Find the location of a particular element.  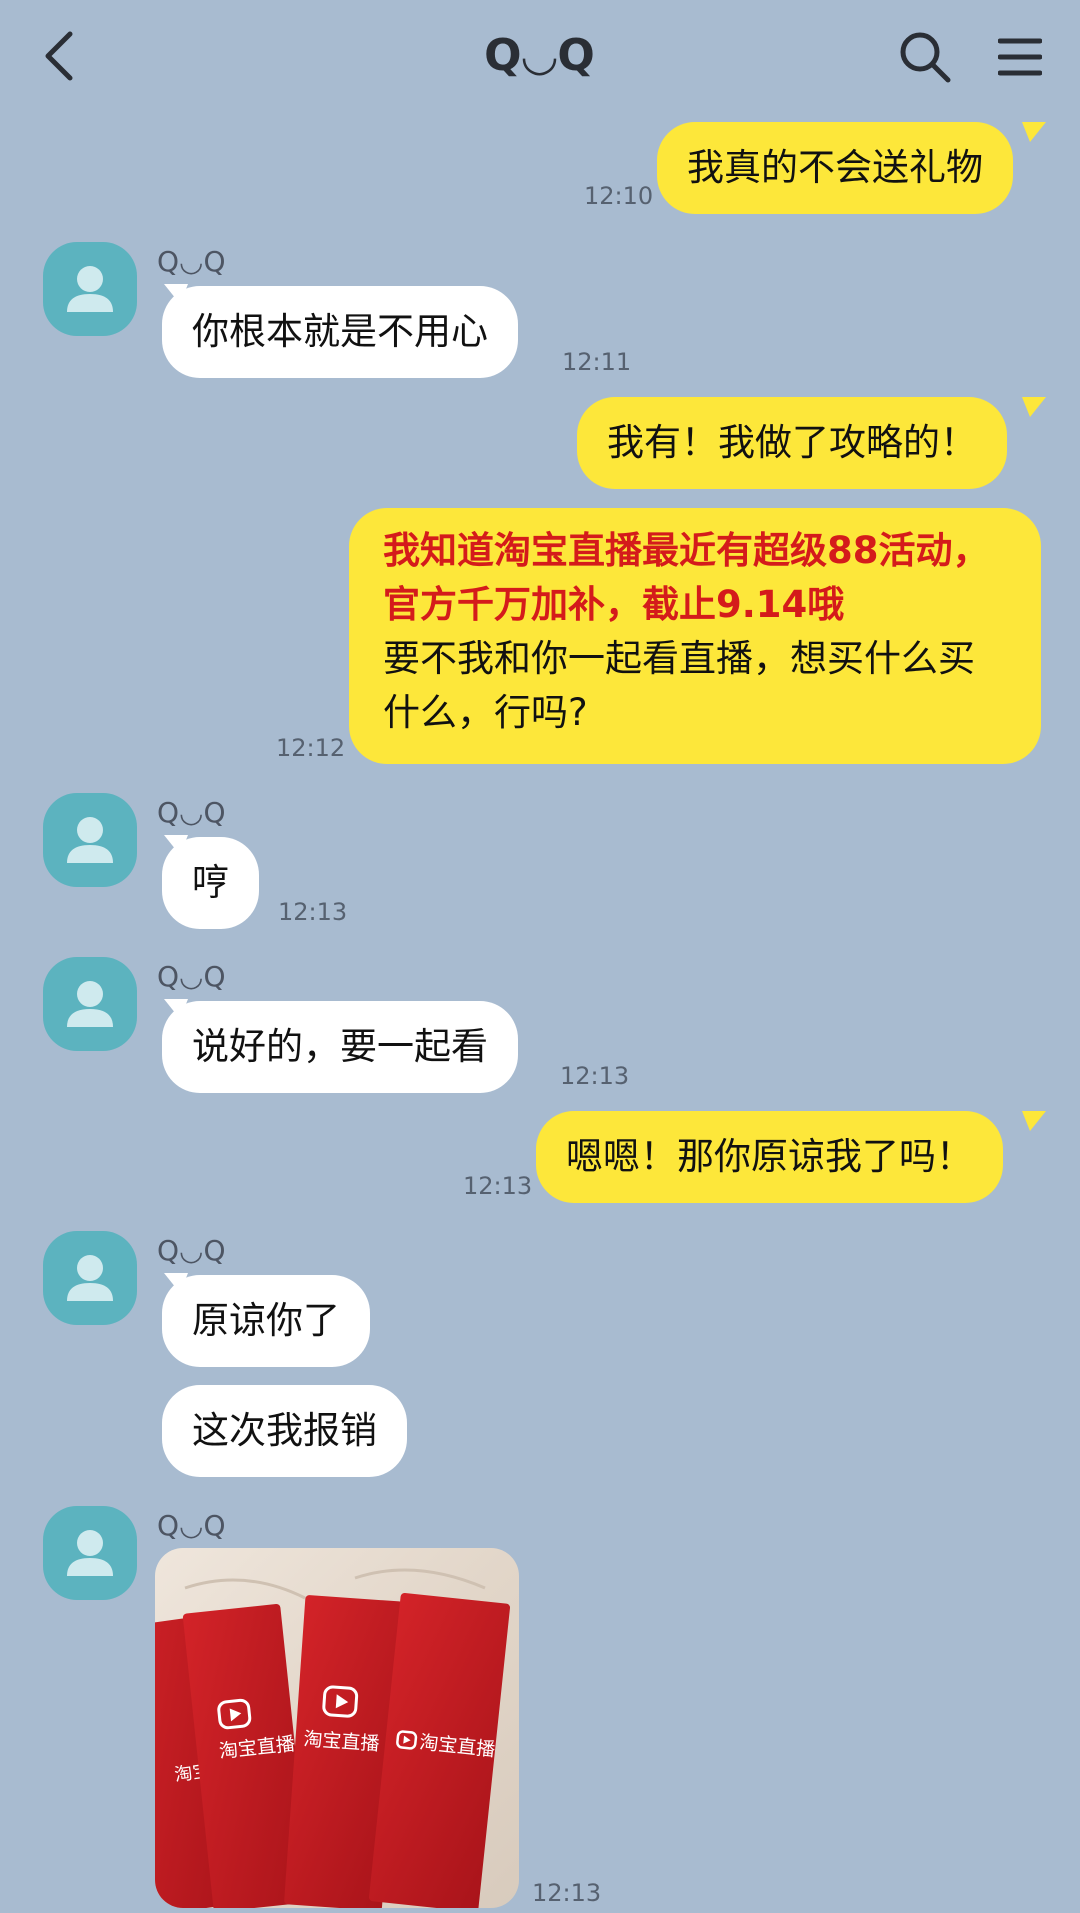

message-time: 12:12 is located at coordinates (311, 748).